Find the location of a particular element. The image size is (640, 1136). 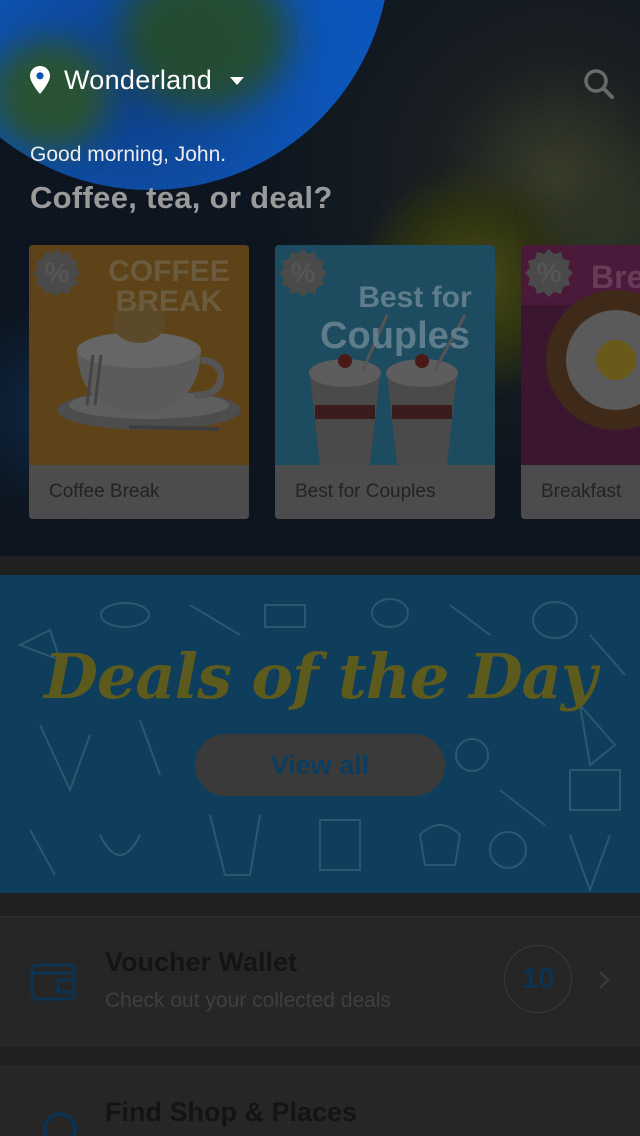

dropdown-caret-icon is located at coordinates (237, 81).